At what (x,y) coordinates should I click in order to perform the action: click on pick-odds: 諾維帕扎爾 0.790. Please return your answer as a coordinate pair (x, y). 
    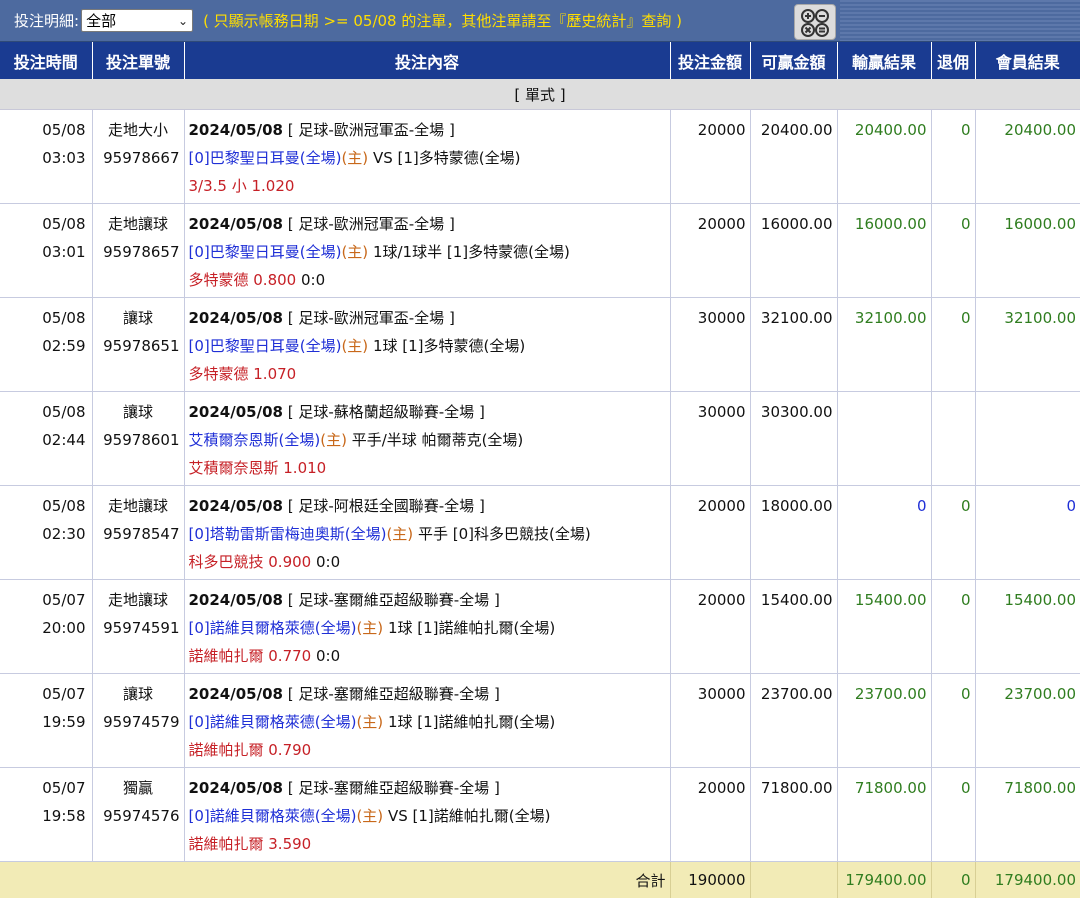
    Looking at the image, I should click on (250, 750).